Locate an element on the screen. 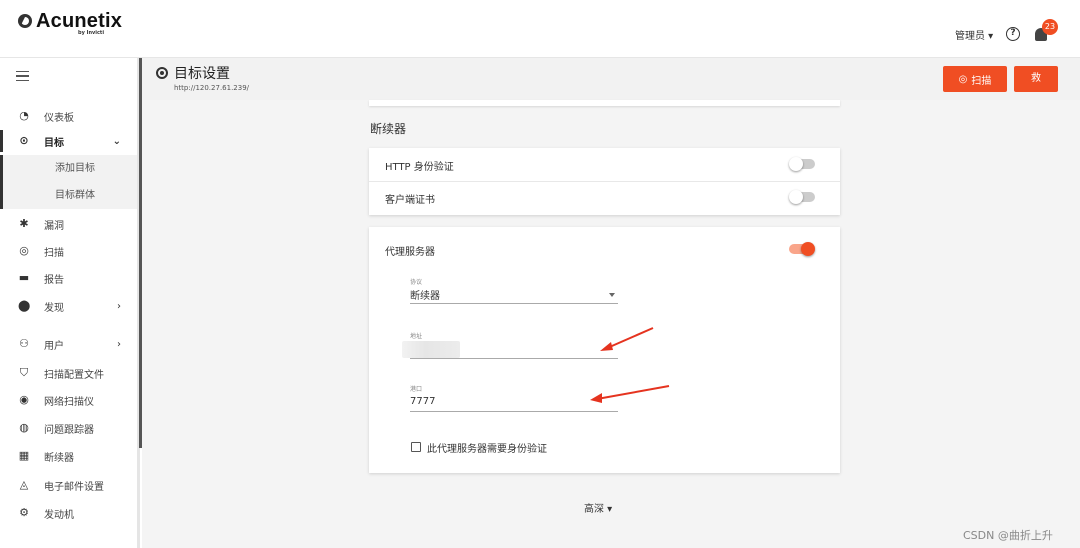 This screenshot has width=1080, height=548. notification-badge: 23 is located at coordinates (1050, 27).